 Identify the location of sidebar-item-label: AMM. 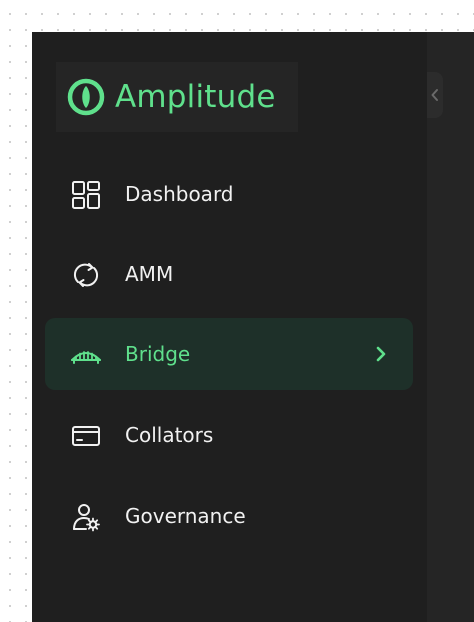
(149, 274).